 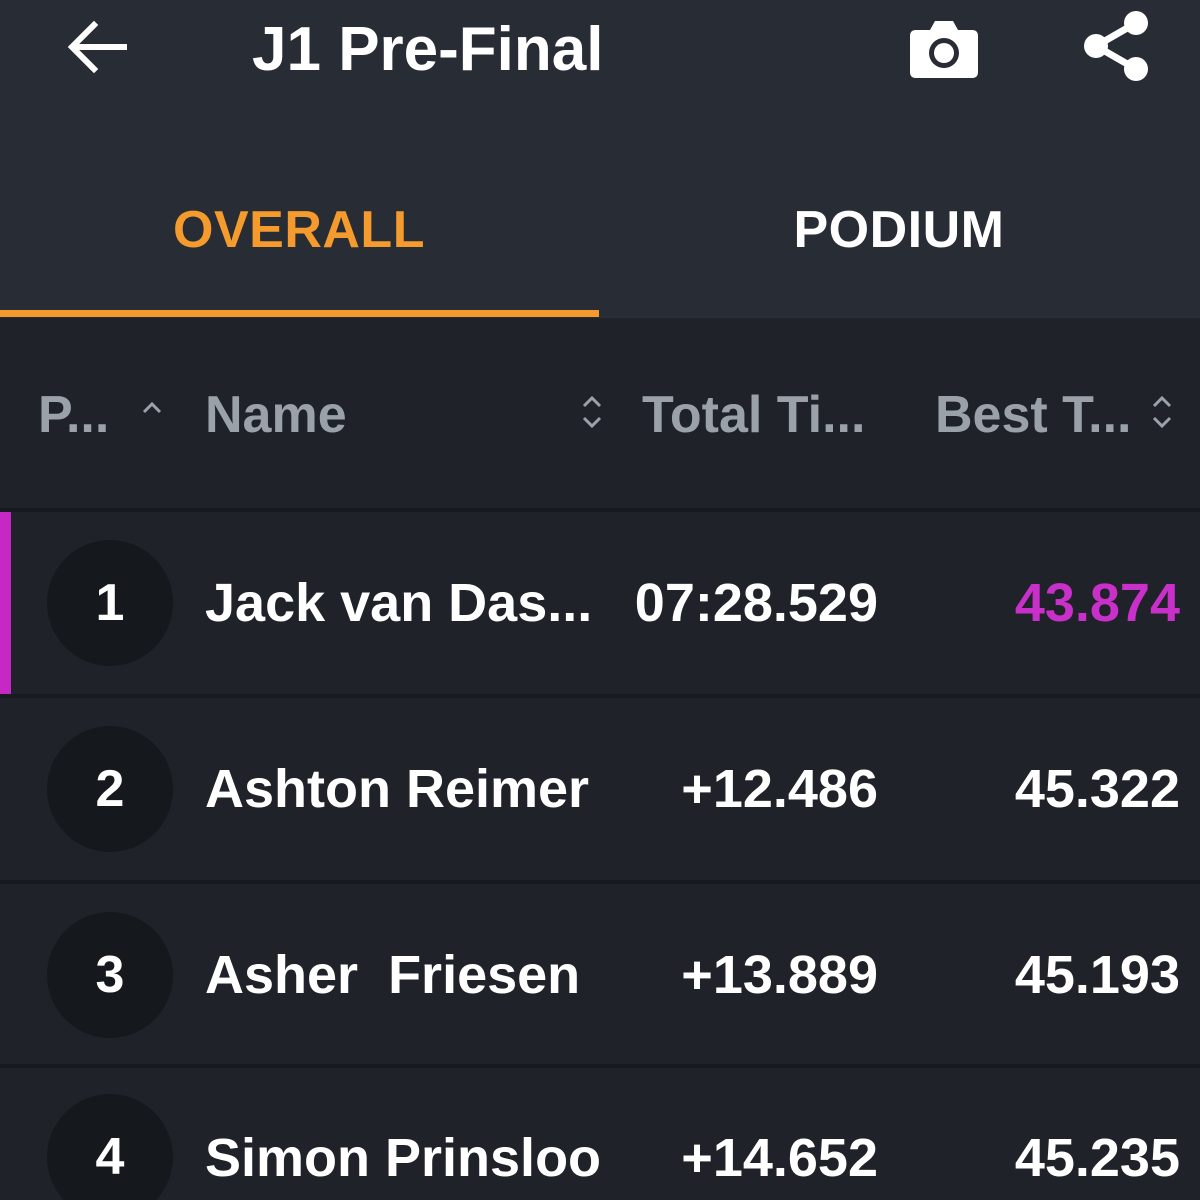 What do you see at coordinates (1097, 603) in the screenshot?
I see `best-time: 43.874` at bounding box center [1097, 603].